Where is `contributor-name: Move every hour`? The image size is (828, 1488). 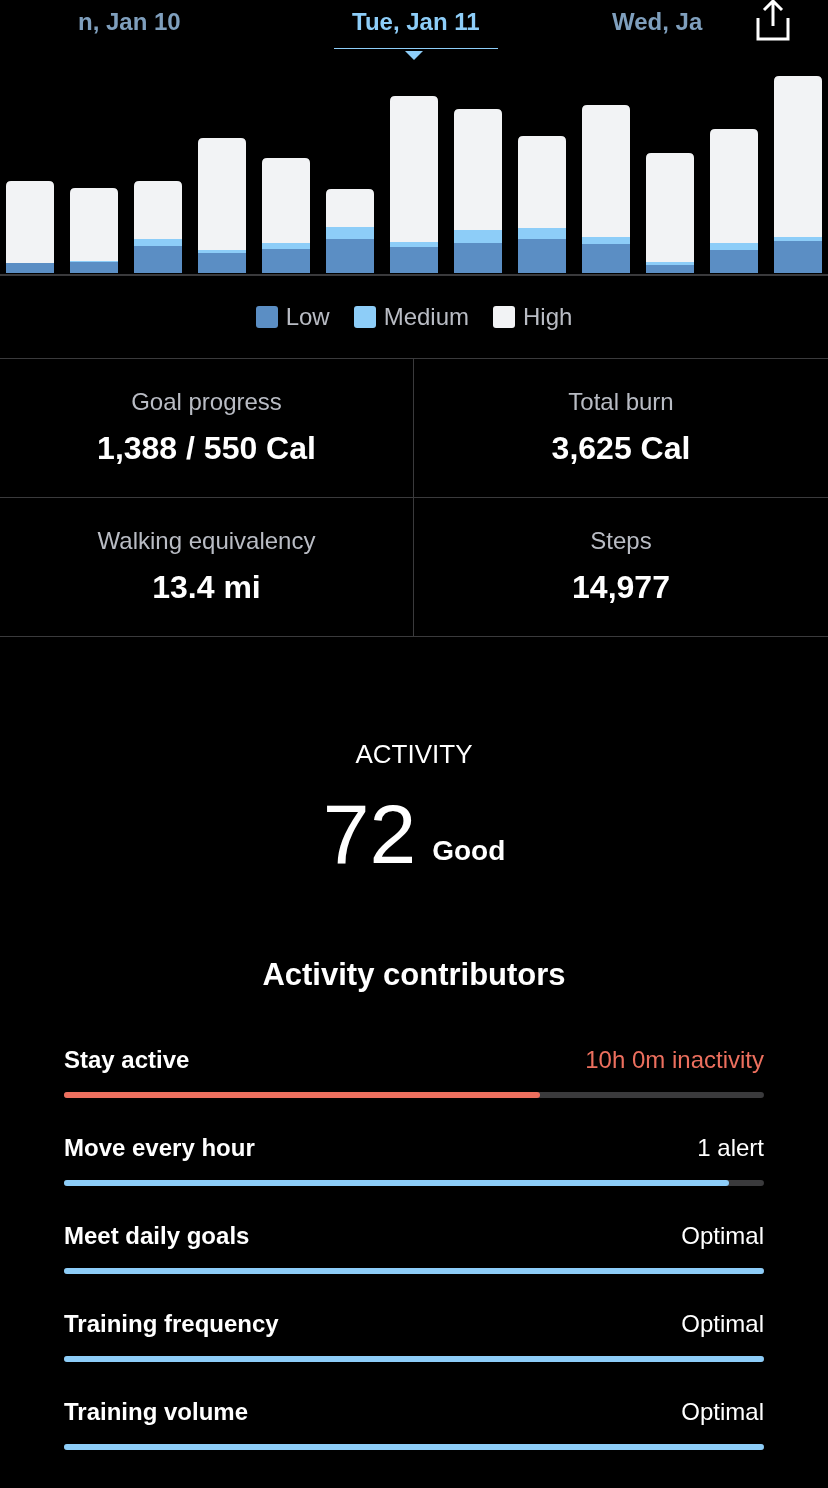 contributor-name: Move every hour is located at coordinates (159, 1148).